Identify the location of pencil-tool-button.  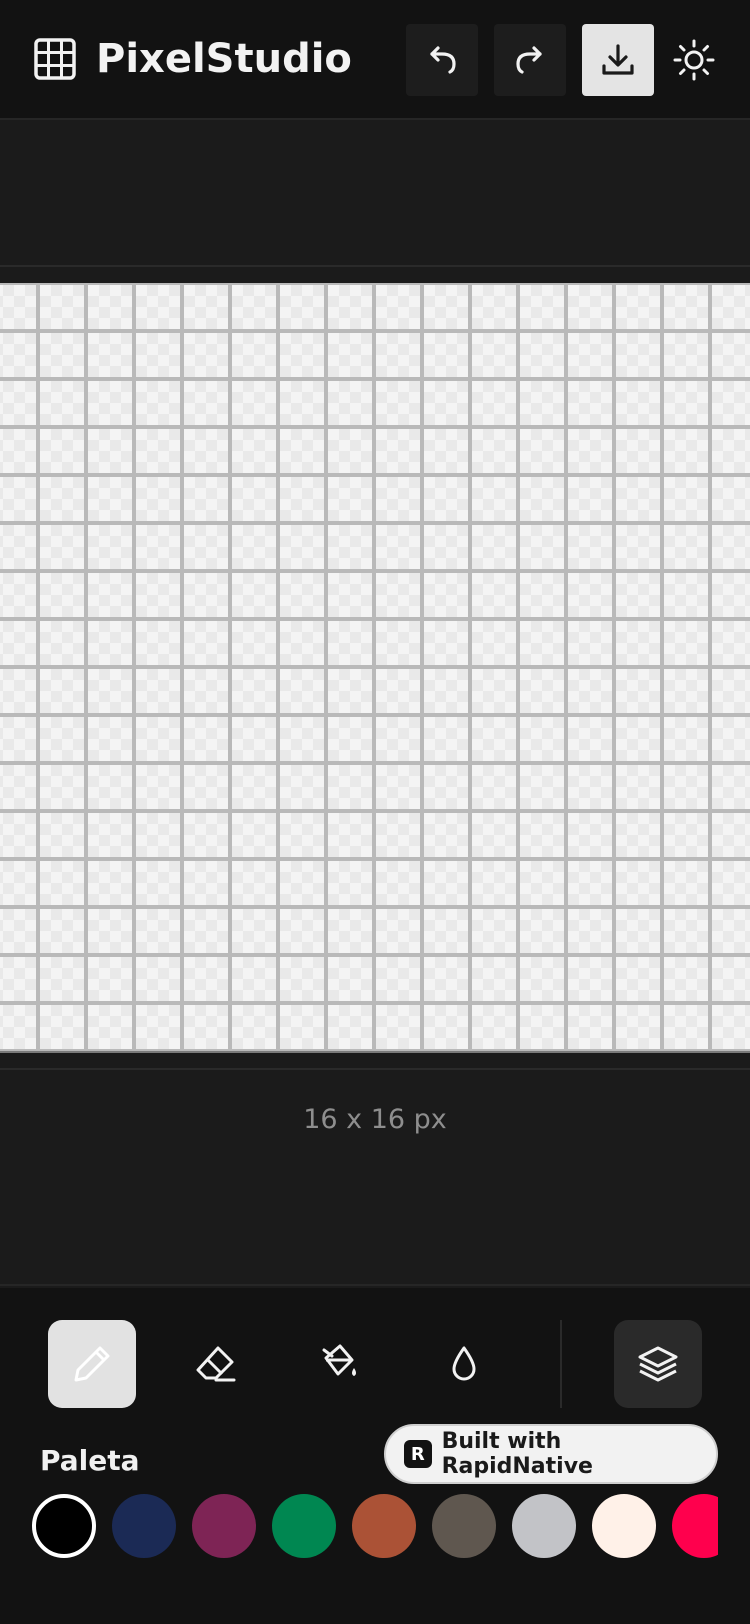
(92, 1364).